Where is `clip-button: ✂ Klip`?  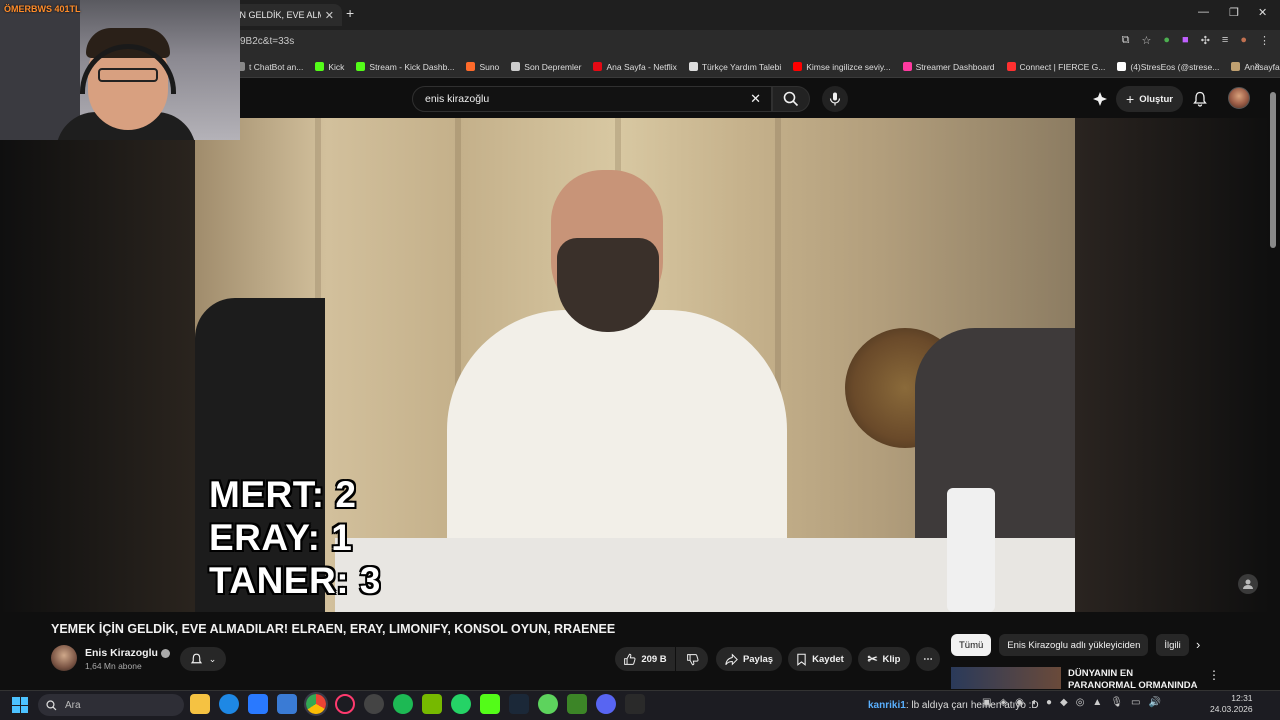 clip-button: ✂ Klip is located at coordinates (884, 659).